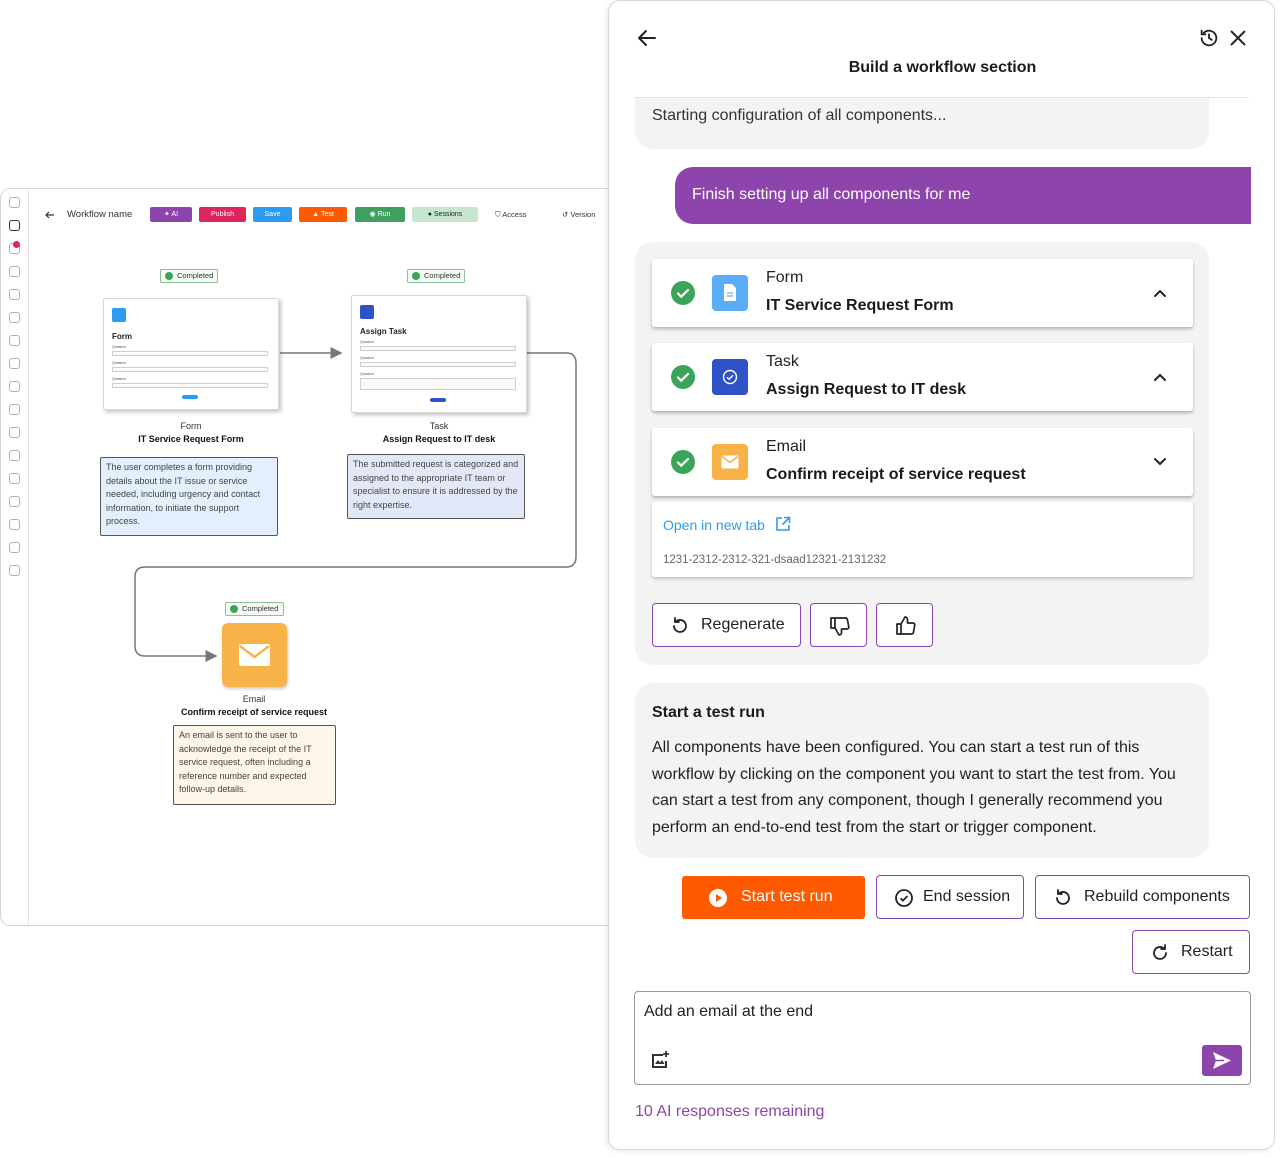 This screenshot has width=1280, height=1158. I want to click on message-input-box: Add an email at the end, so click(942, 1038).